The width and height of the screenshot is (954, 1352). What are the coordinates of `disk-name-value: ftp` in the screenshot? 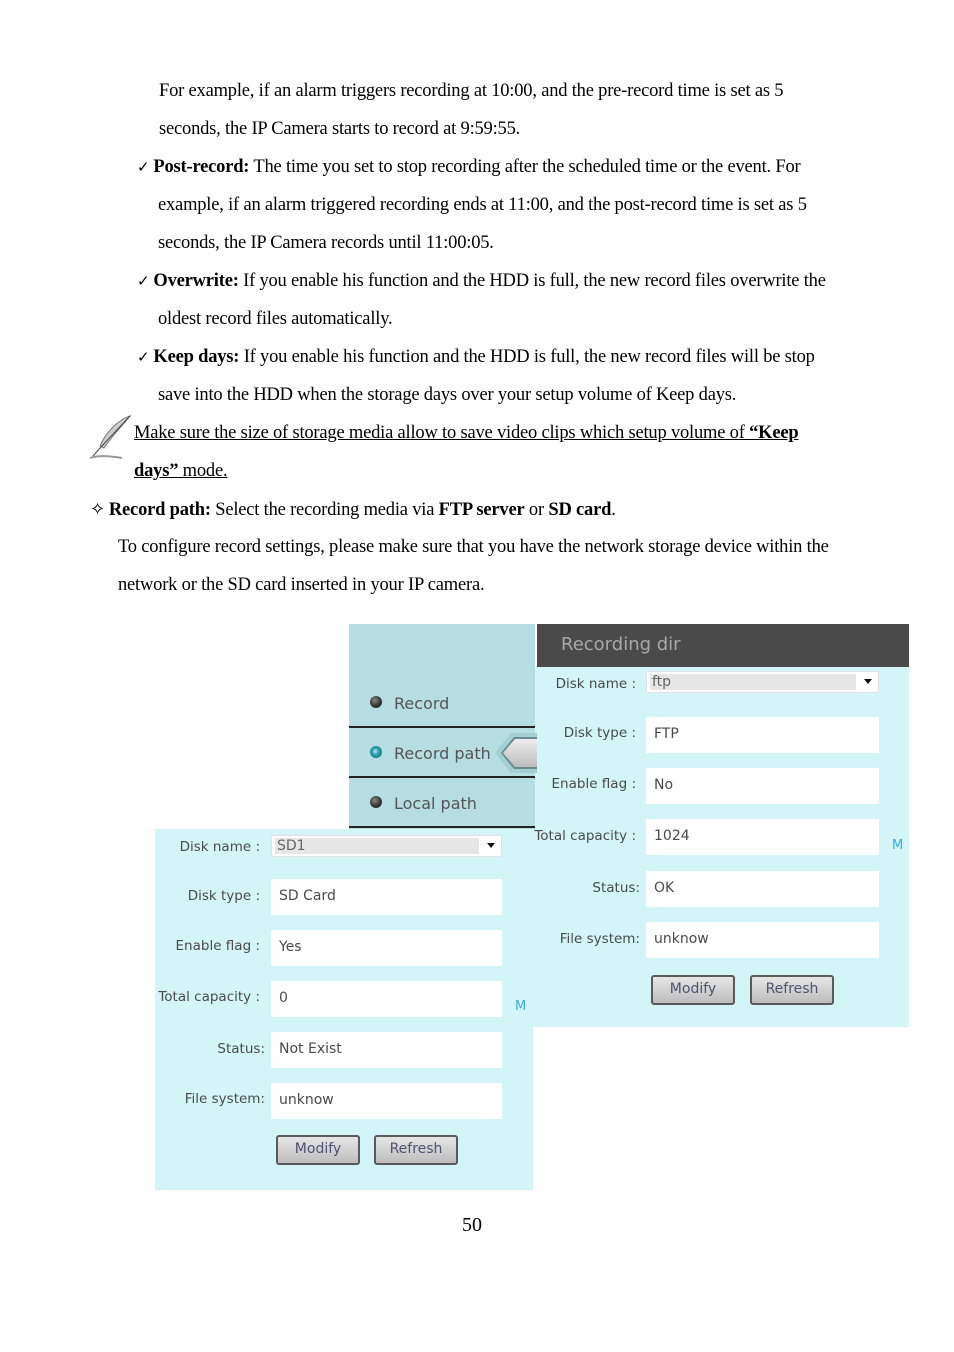 It's located at (753, 682).